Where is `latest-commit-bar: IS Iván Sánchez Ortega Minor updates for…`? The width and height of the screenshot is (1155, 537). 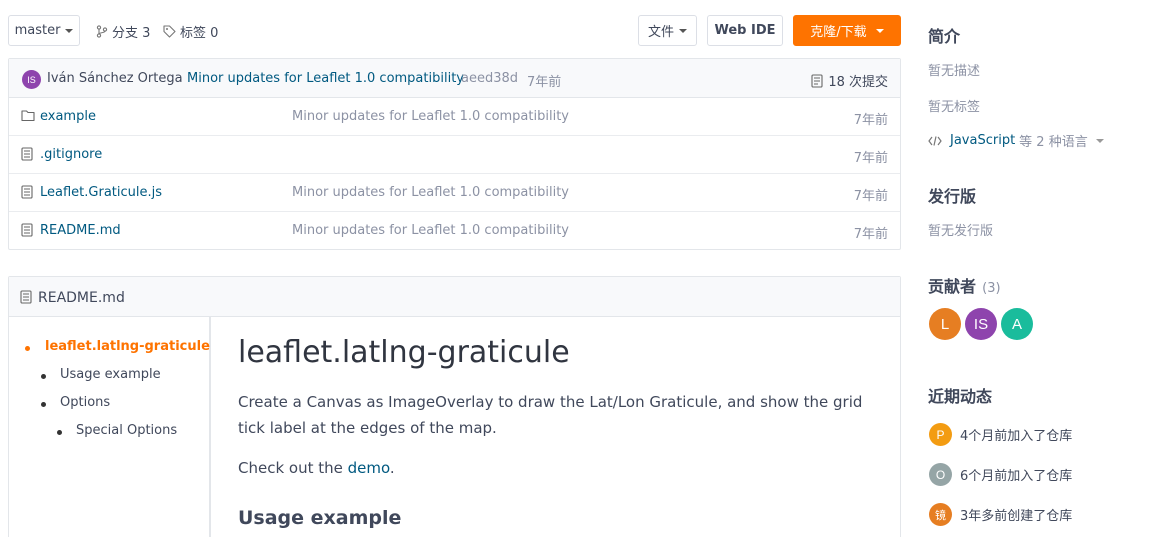
latest-commit-bar: IS Iván Sánchez Ortega Minor updates for… is located at coordinates (454, 78).